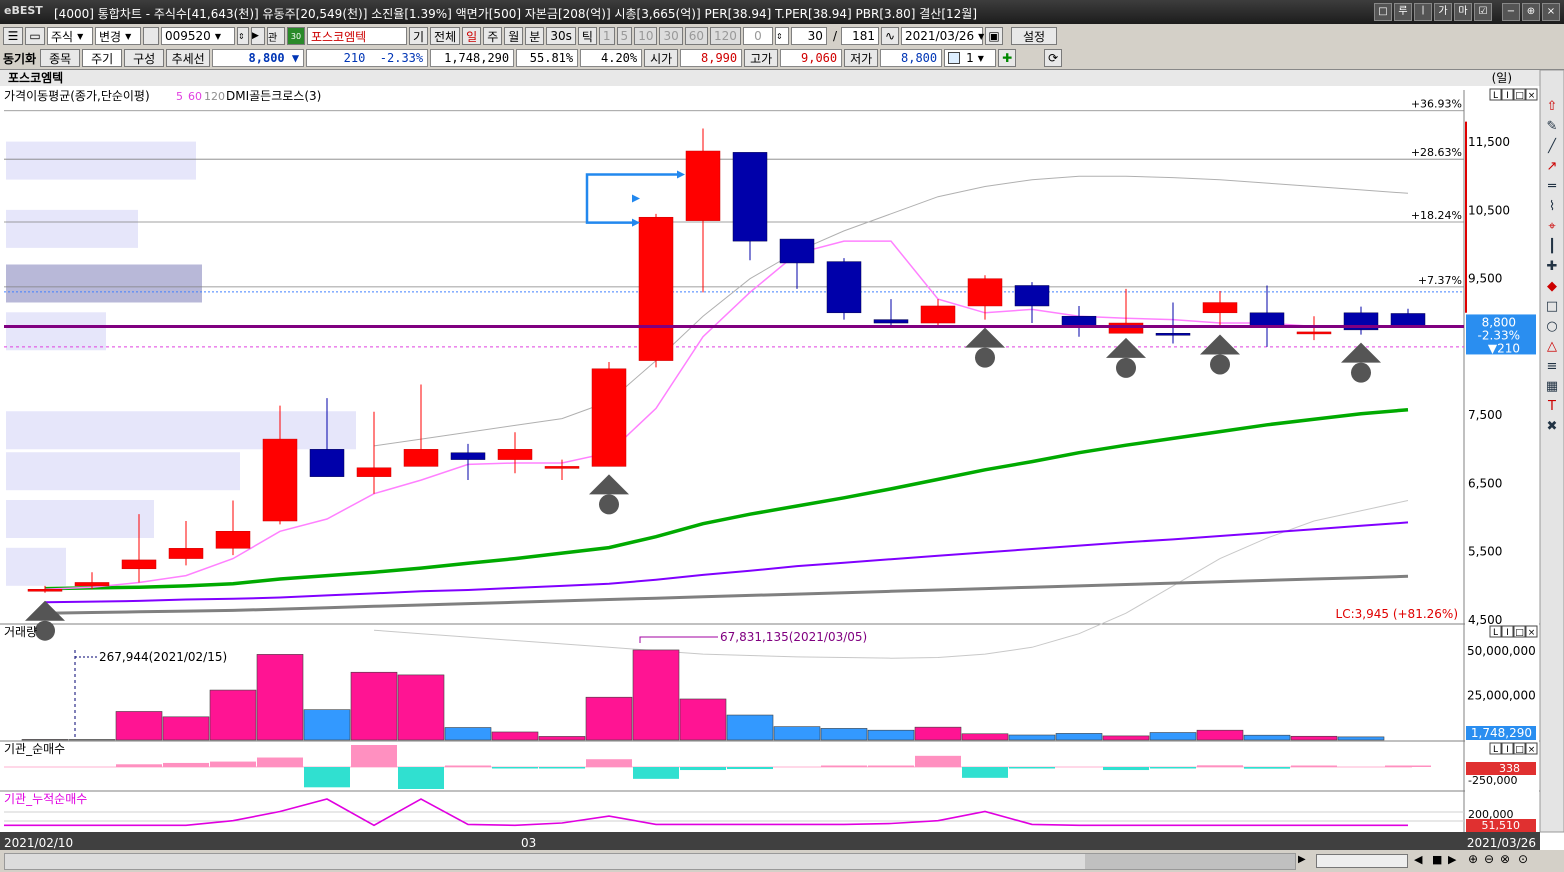 The image size is (1564, 872). I want to click on zoom-icon: ∿, so click(889, 36).